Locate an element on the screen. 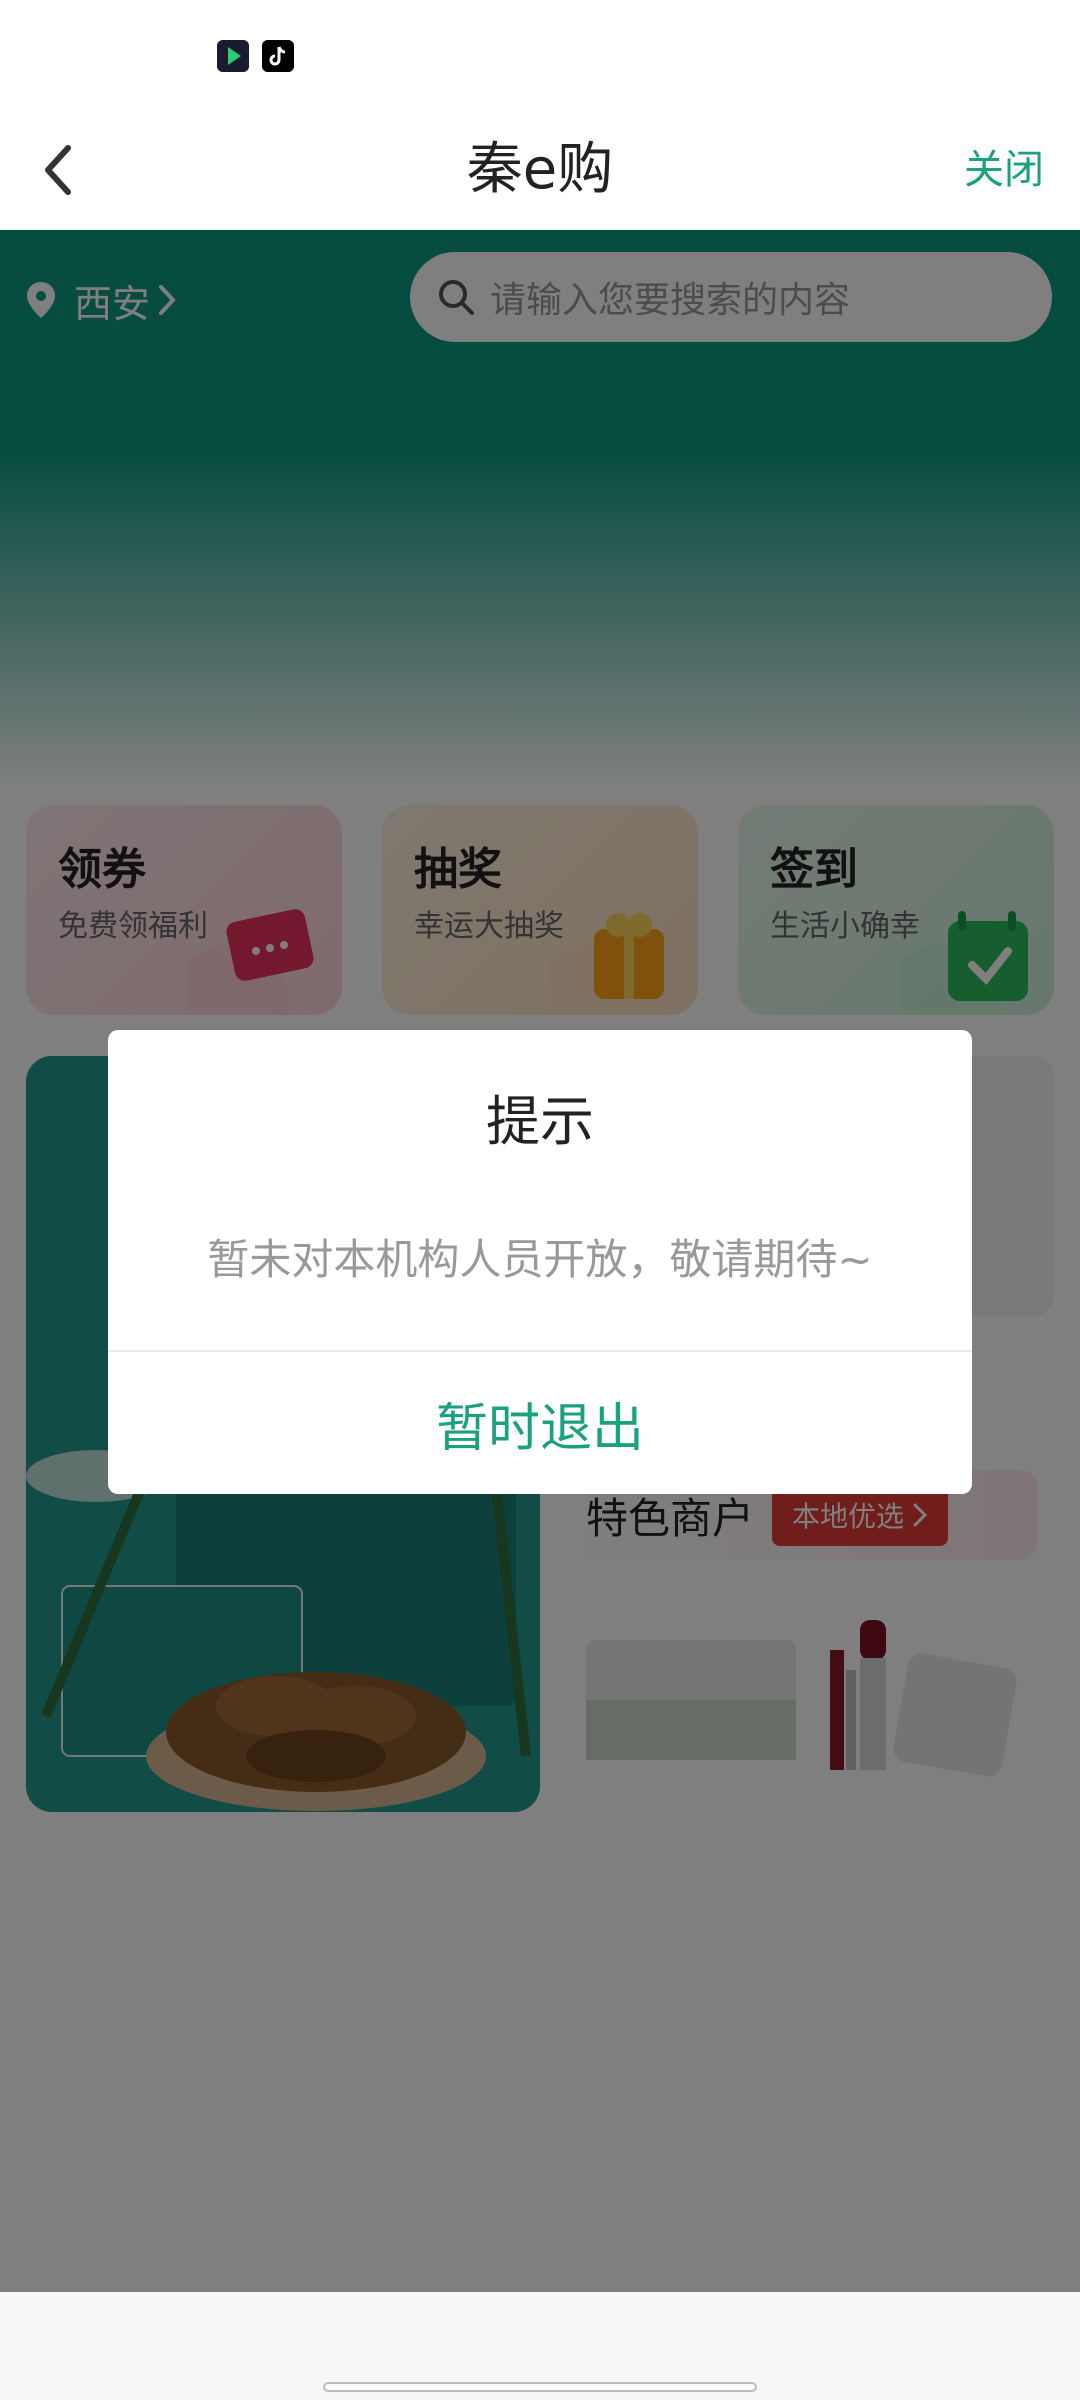  top-nav-bar: 秦e购 关闭 is located at coordinates (540, 170).